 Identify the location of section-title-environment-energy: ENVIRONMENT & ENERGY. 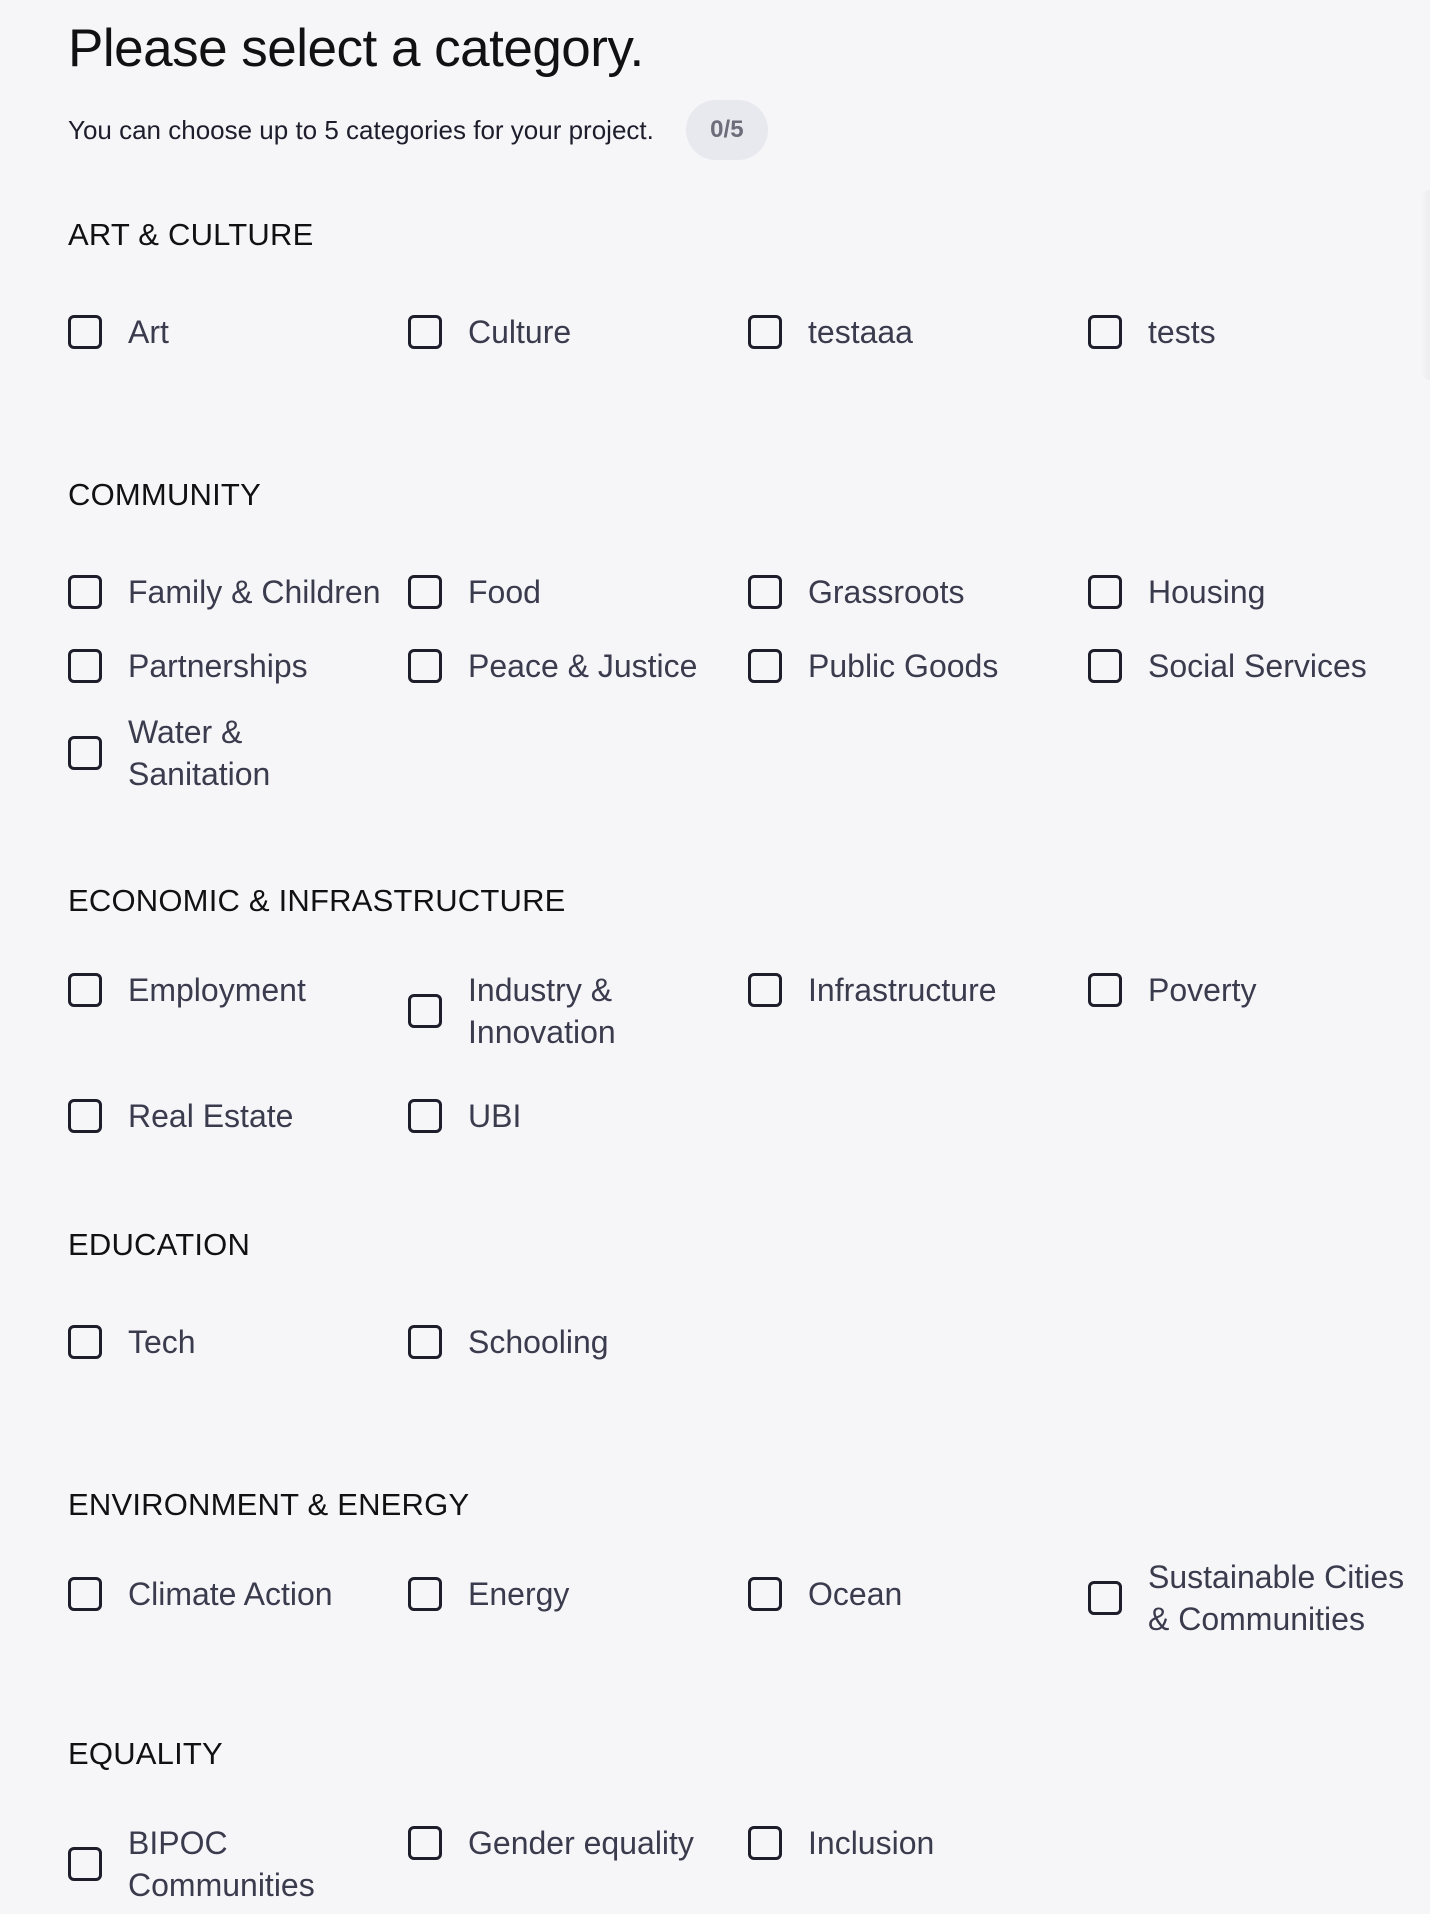
(269, 1504).